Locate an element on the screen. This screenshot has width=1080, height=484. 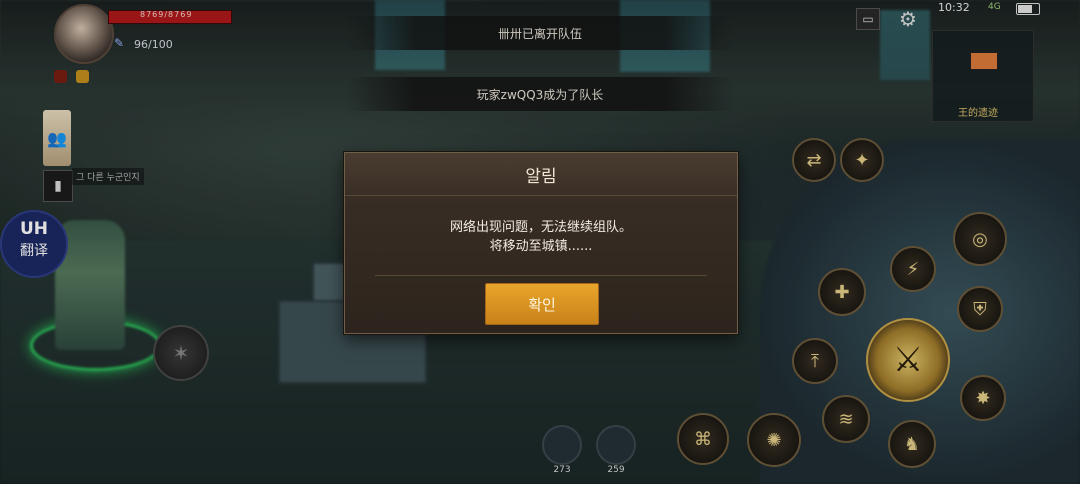
alert-dialog: 알림 网络出现问题，无法继续组队。 将移动至城镇...... 확인 is located at coordinates (541, 243).